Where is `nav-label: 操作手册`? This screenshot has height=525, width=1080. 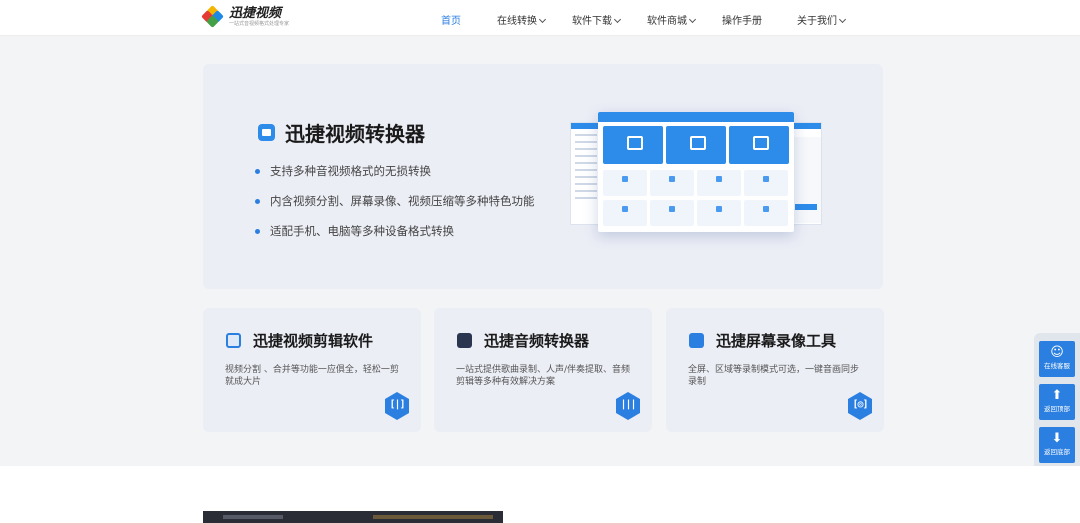 nav-label: 操作手册 is located at coordinates (742, 21).